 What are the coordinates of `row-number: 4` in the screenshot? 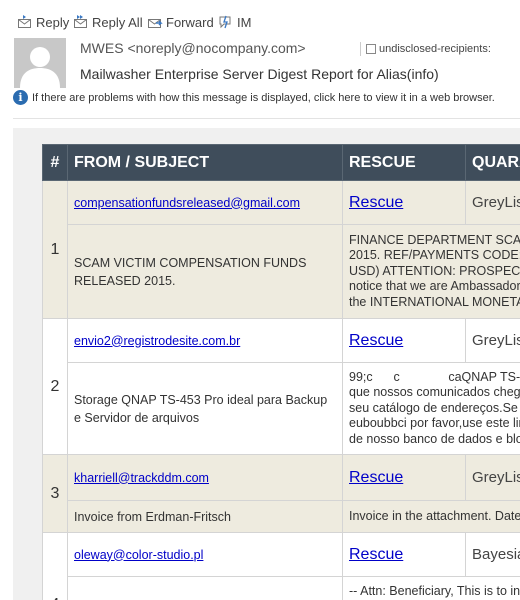 It's located at (55, 566).